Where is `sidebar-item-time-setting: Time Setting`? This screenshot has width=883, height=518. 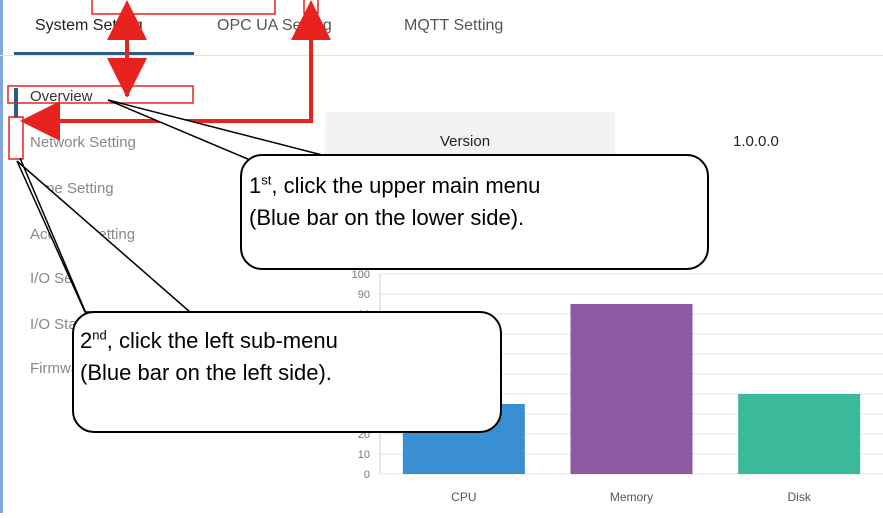 sidebar-item-time-setting: Time Setting is located at coordinates (72, 188).